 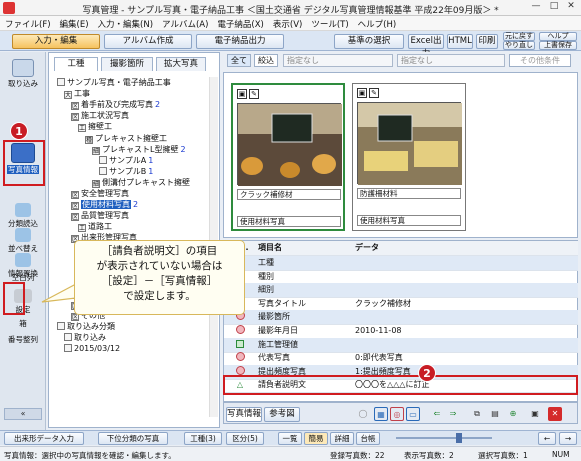 I want to click on division-count-button: 区分(5), so click(x=245, y=438).